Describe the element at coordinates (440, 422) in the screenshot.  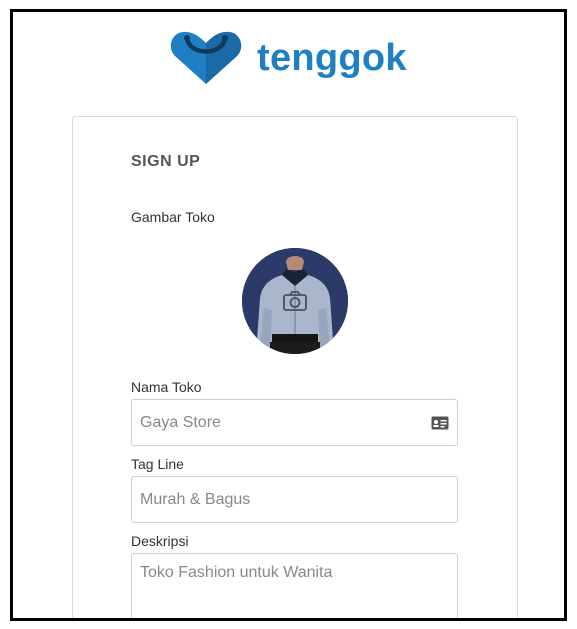
I see `id-card-icon` at that location.